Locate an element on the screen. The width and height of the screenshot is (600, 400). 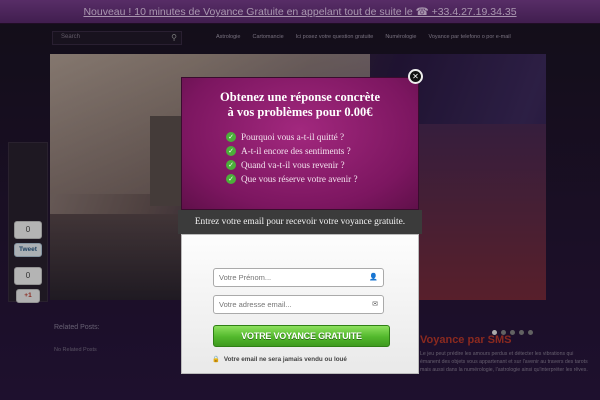
firstname-input is located at coordinates (293, 277).